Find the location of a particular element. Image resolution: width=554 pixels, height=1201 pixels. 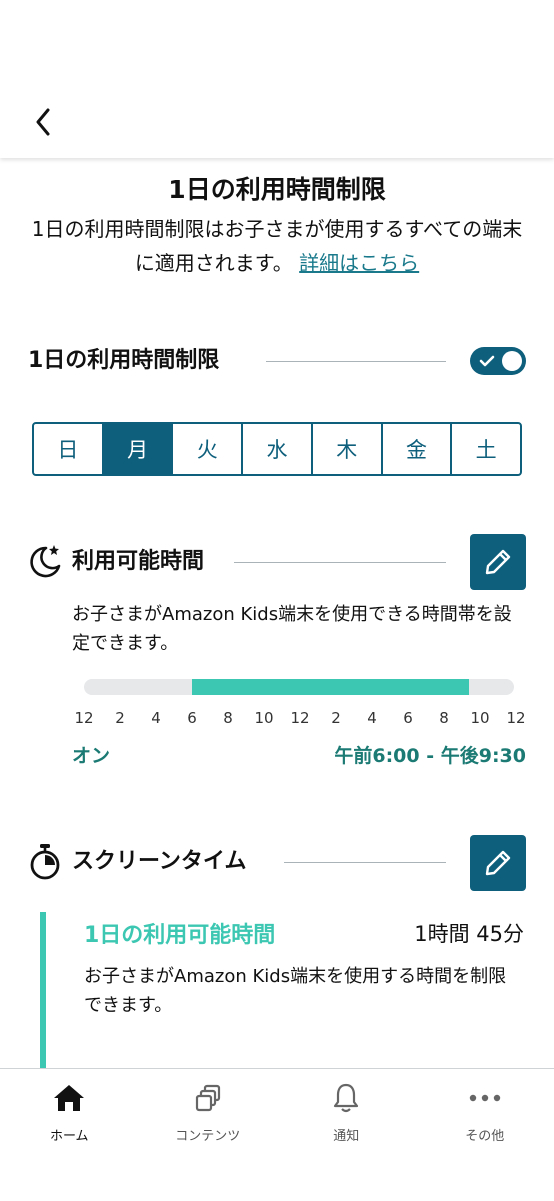

time-range-bar is located at coordinates (299, 687).